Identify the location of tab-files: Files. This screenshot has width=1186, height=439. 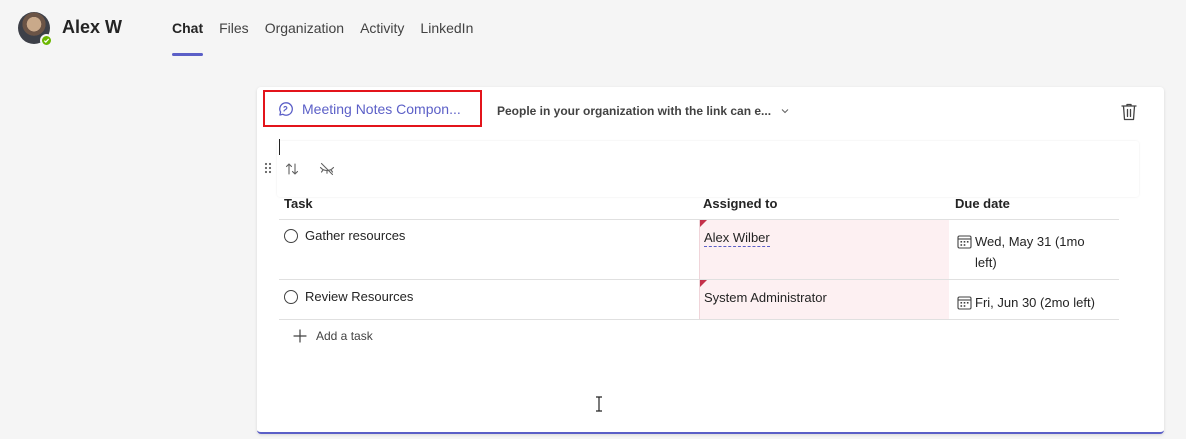
(234, 28).